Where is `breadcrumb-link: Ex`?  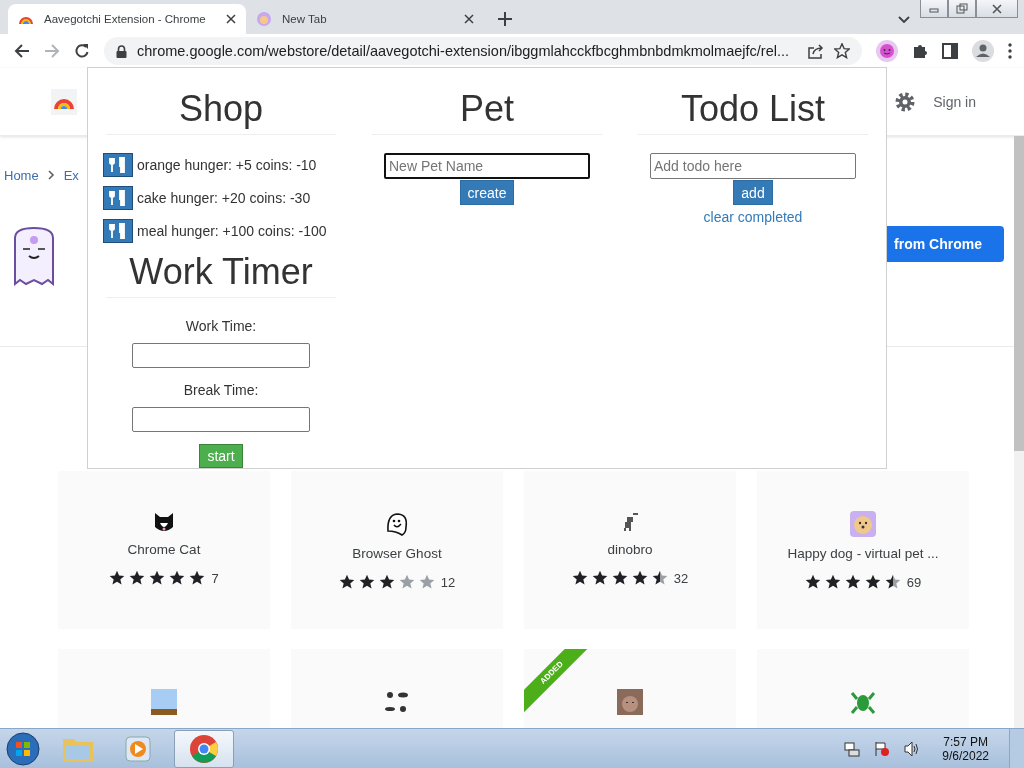
breadcrumb-link: Ex is located at coordinates (71, 175).